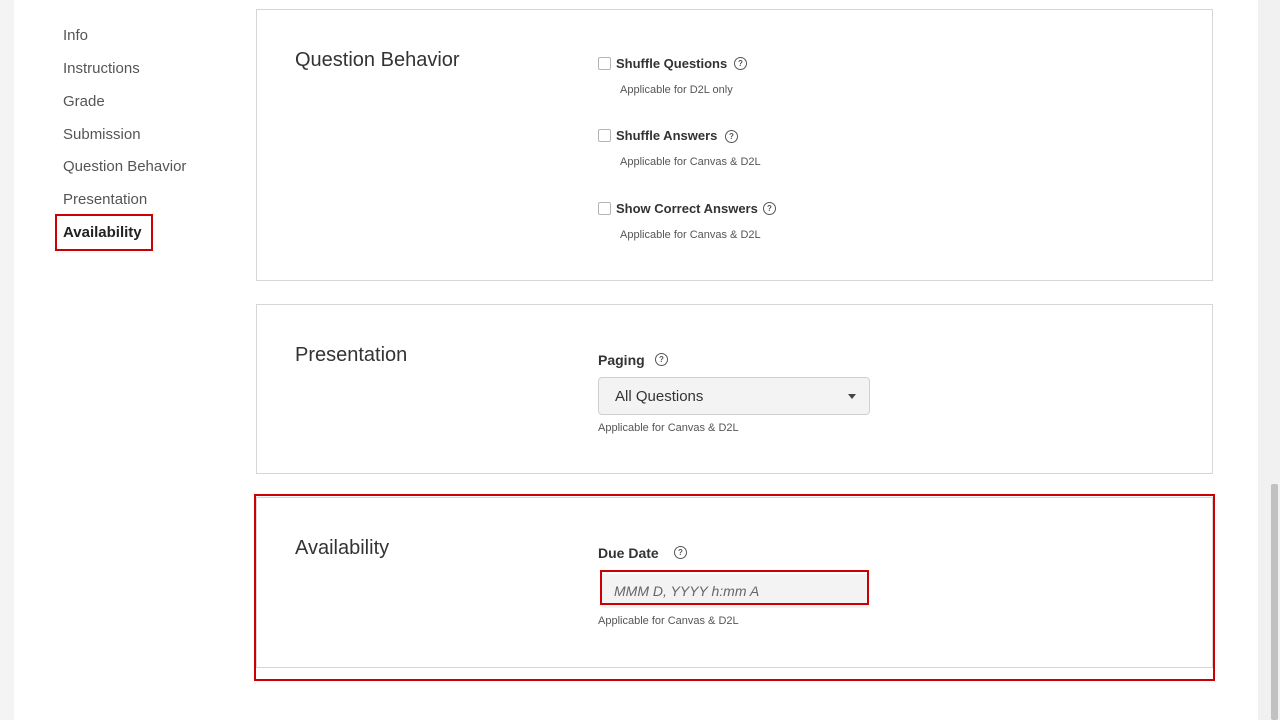  Describe the element at coordinates (676, 90) in the screenshot. I see `shuffle-questions-hint: Applicable for D2L only` at that location.